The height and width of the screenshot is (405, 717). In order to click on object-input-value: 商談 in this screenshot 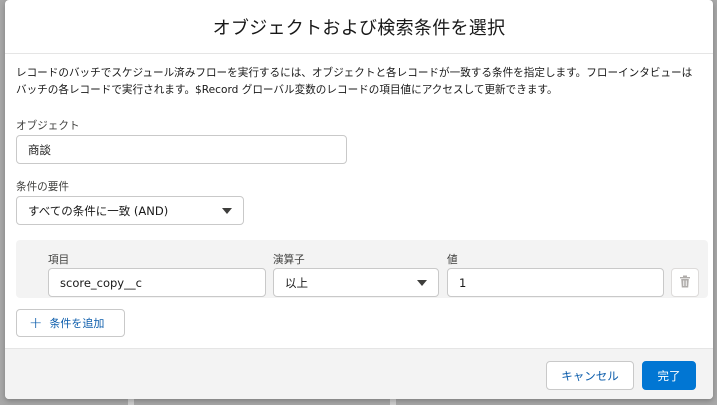, I will do `click(39, 149)`.